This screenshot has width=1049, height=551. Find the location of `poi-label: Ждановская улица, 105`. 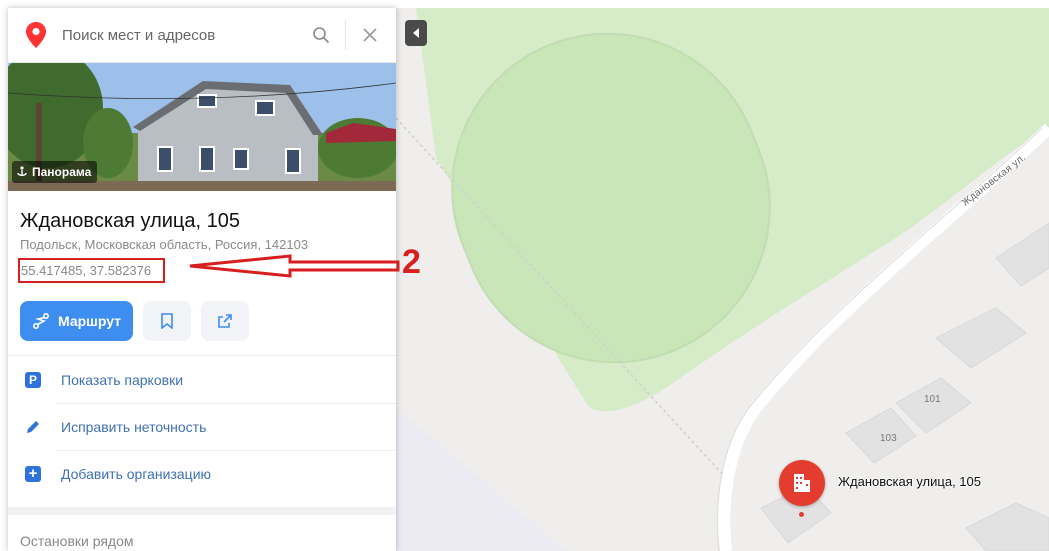

poi-label: Ждановская улица, 105 is located at coordinates (909, 481).